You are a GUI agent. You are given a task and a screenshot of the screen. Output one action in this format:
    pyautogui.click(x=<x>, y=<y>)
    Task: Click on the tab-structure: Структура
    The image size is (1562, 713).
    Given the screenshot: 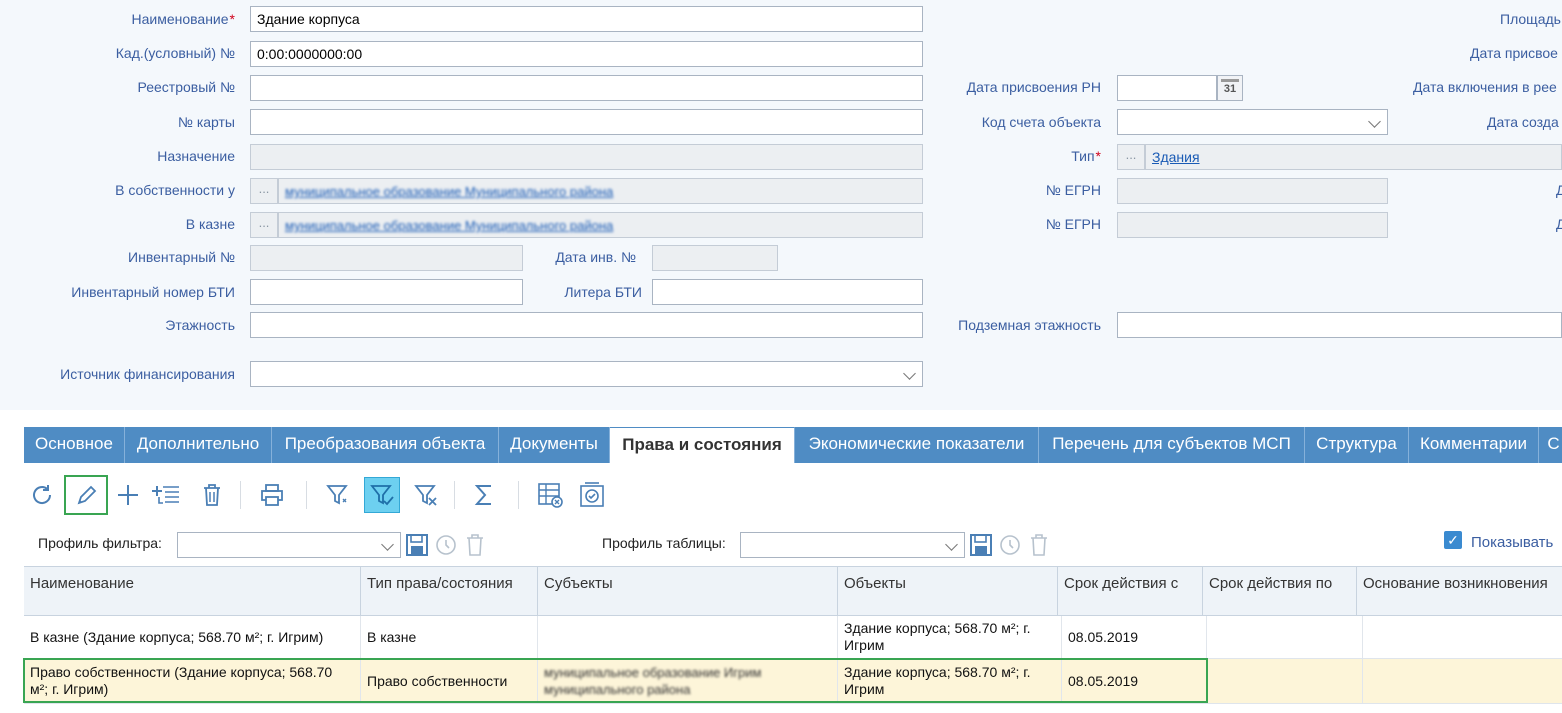 What is the action you would take?
    pyautogui.click(x=1357, y=445)
    